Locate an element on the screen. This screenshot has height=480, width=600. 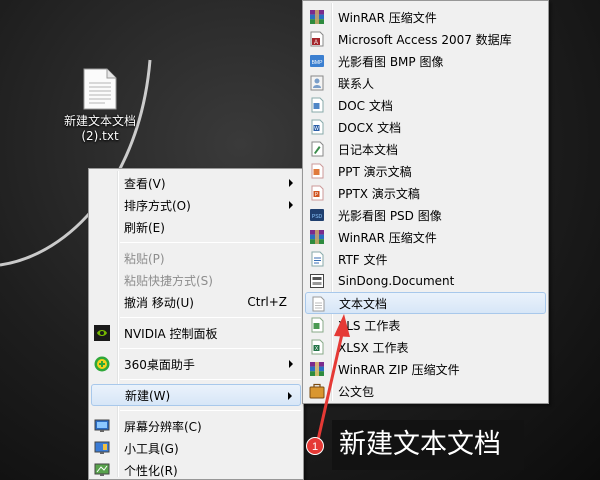
rtf-icon is located at coordinates (317, 259).